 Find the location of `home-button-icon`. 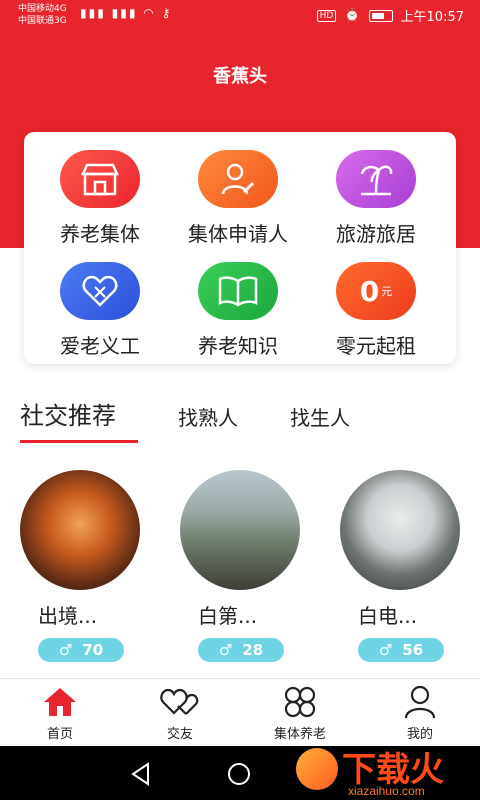

home-button-icon is located at coordinates (239, 774).